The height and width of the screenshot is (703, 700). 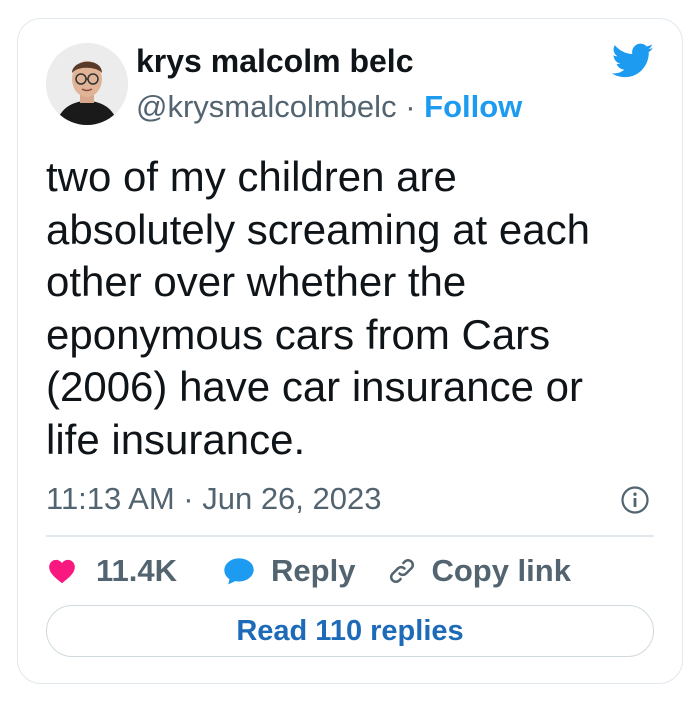 What do you see at coordinates (214, 499) in the screenshot?
I see `tweet-timestamp: 11:13 AM · Jun 26, 2023` at bounding box center [214, 499].